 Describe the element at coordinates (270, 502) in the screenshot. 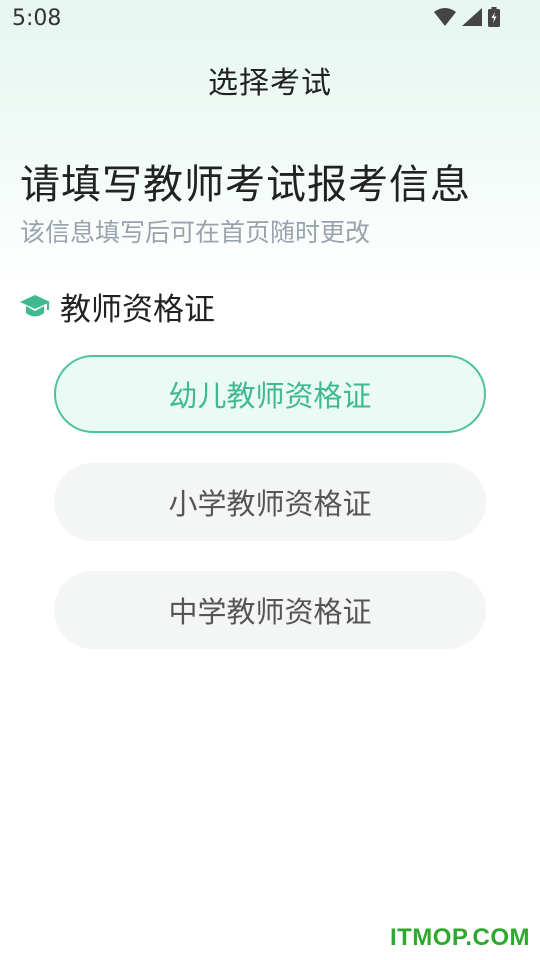

I see `option-primary-teacher-cert: 小学教师资格证` at that location.